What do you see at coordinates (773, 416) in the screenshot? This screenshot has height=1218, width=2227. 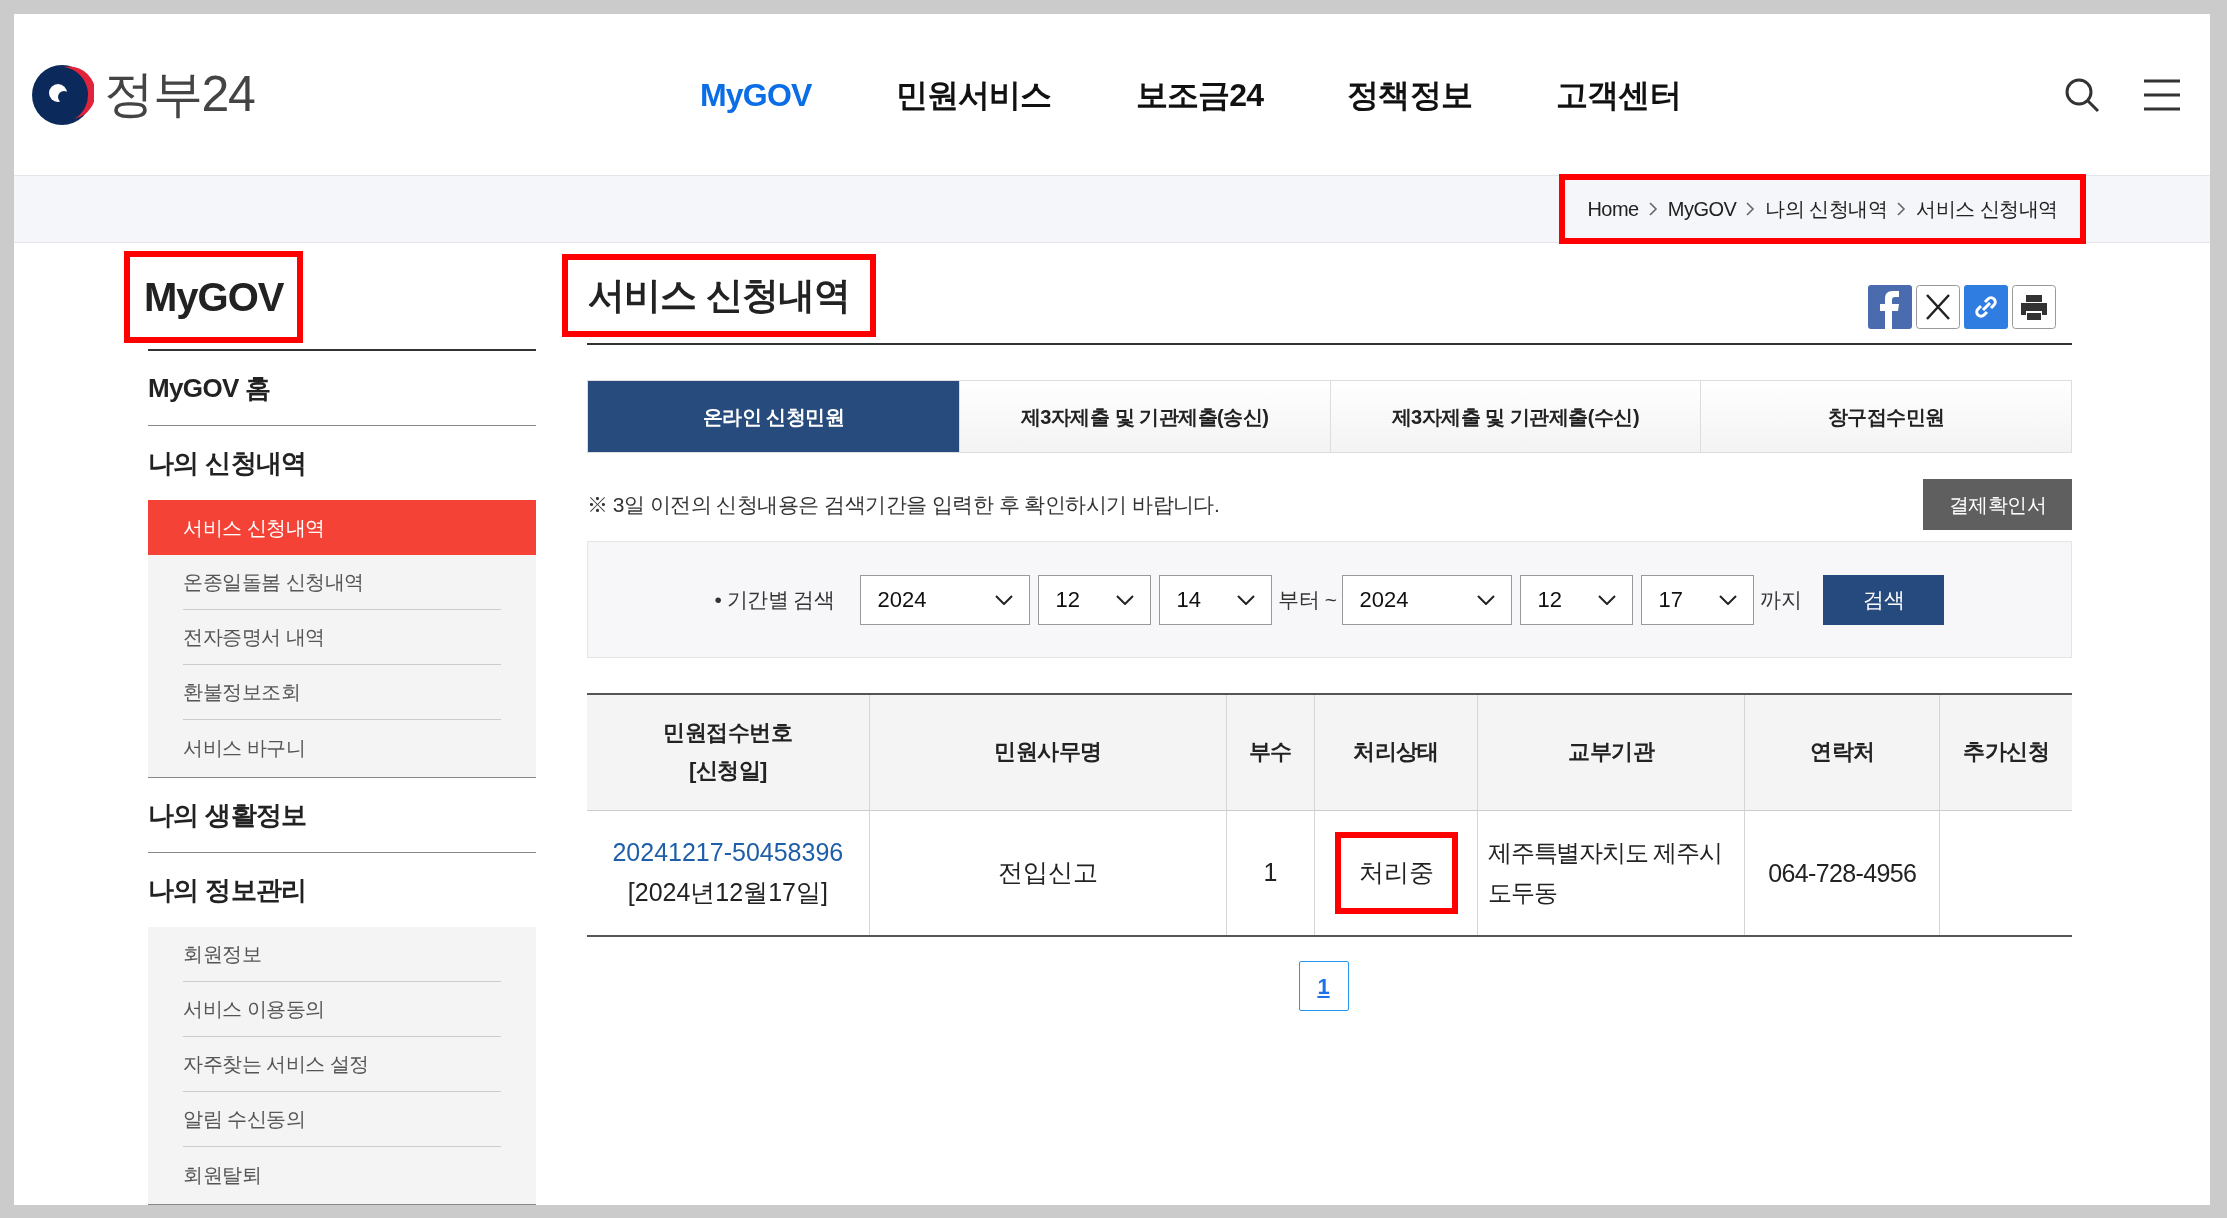 I see `tab: 온라인 신청민원` at bounding box center [773, 416].